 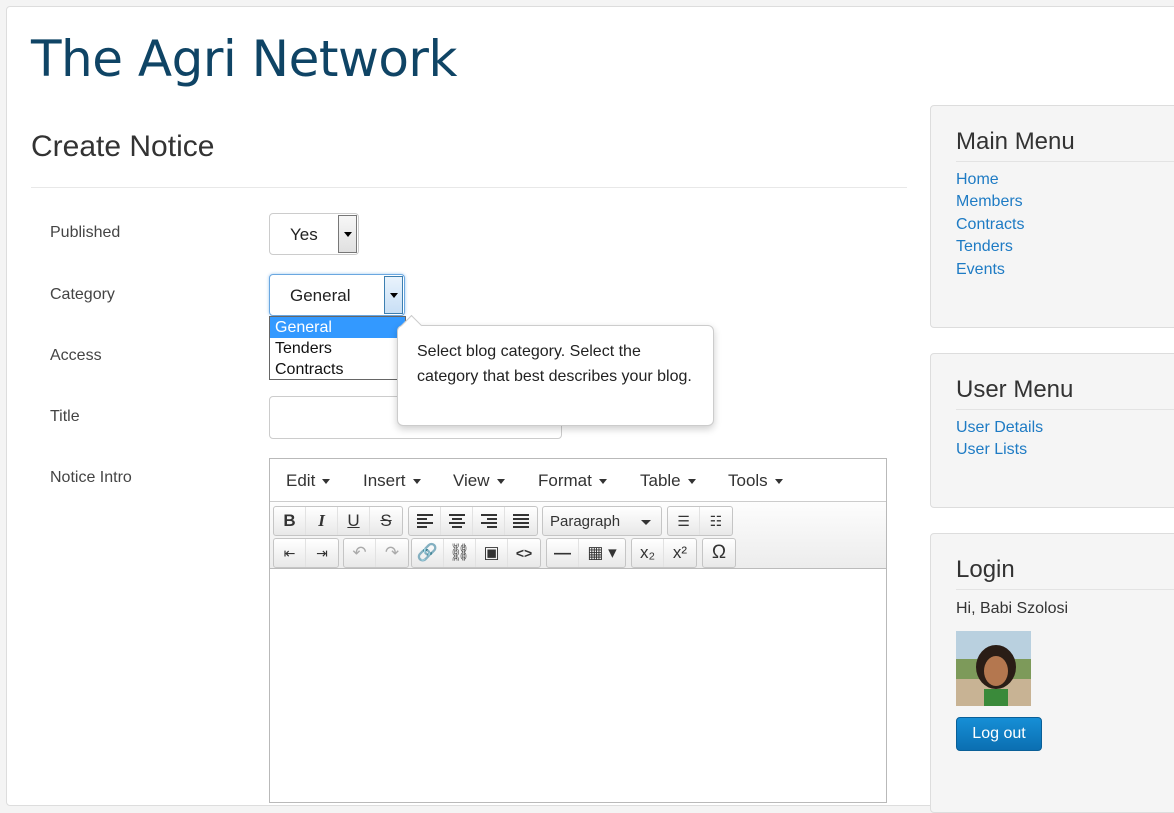 I want to click on numbered-list-icon: ☷, so click(x=716, y=520).